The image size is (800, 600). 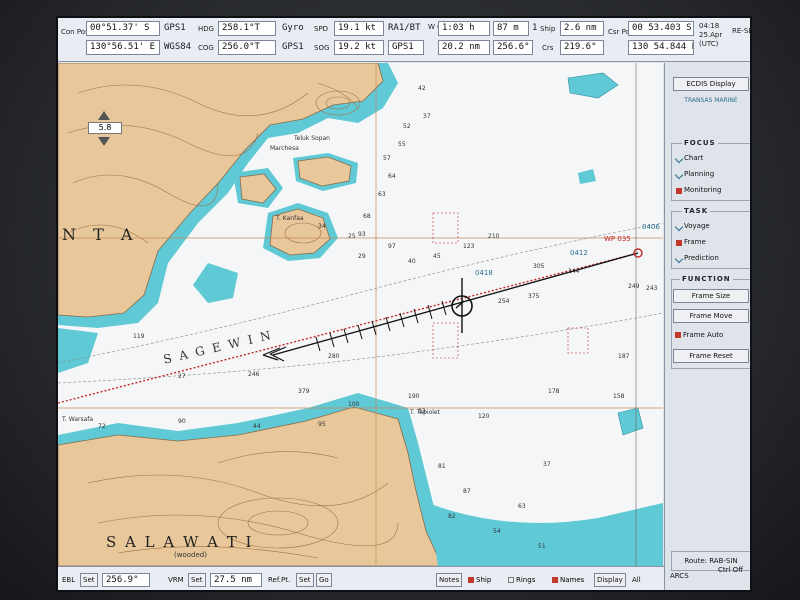 I want to click on depth-sounding: 100, so click(x=354, y=404).